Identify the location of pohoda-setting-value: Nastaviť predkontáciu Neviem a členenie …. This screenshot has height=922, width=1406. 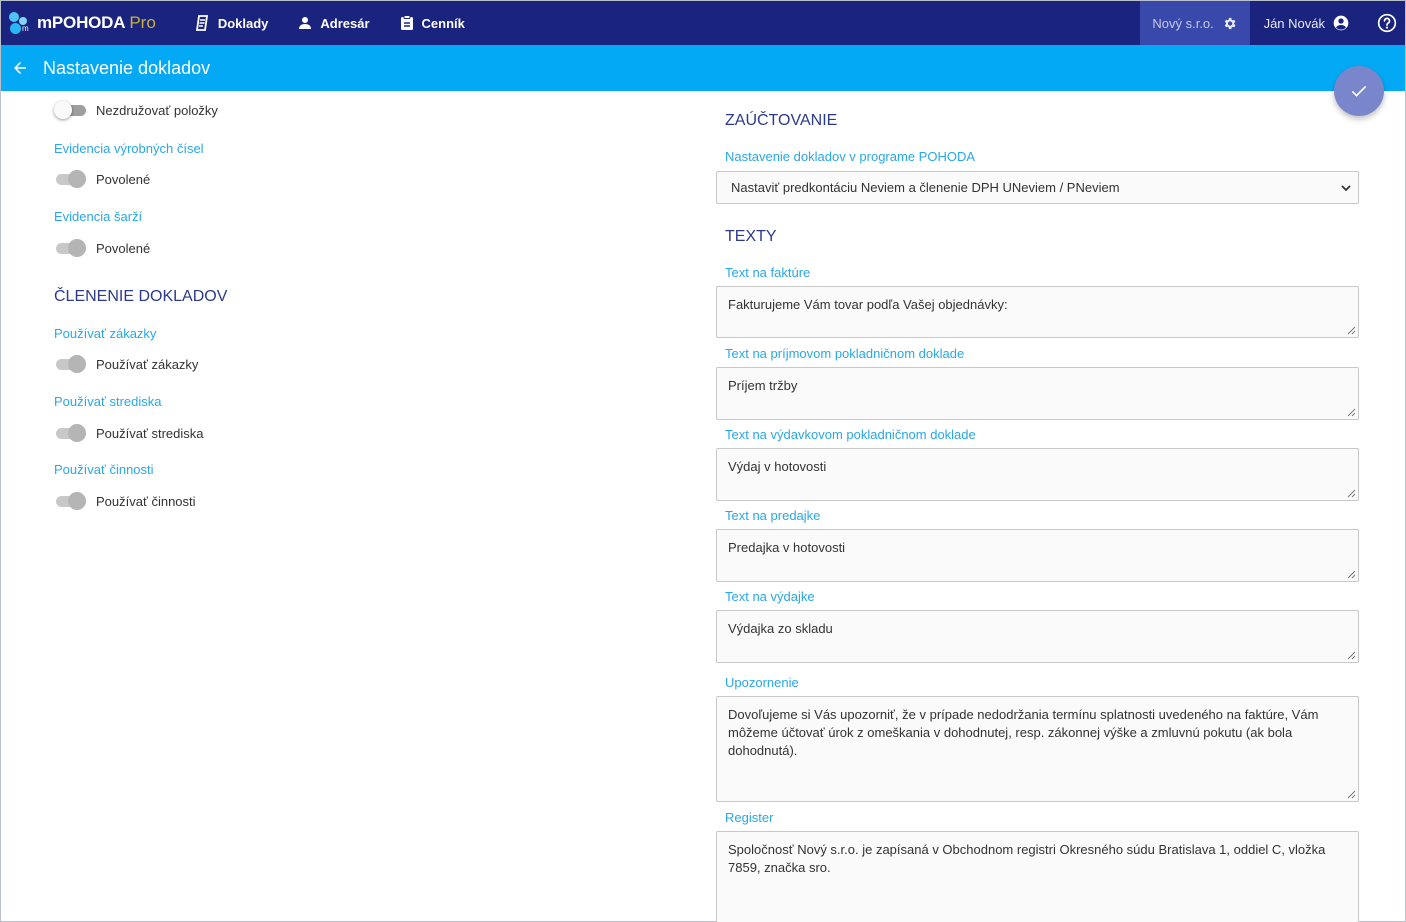
(925, 187).